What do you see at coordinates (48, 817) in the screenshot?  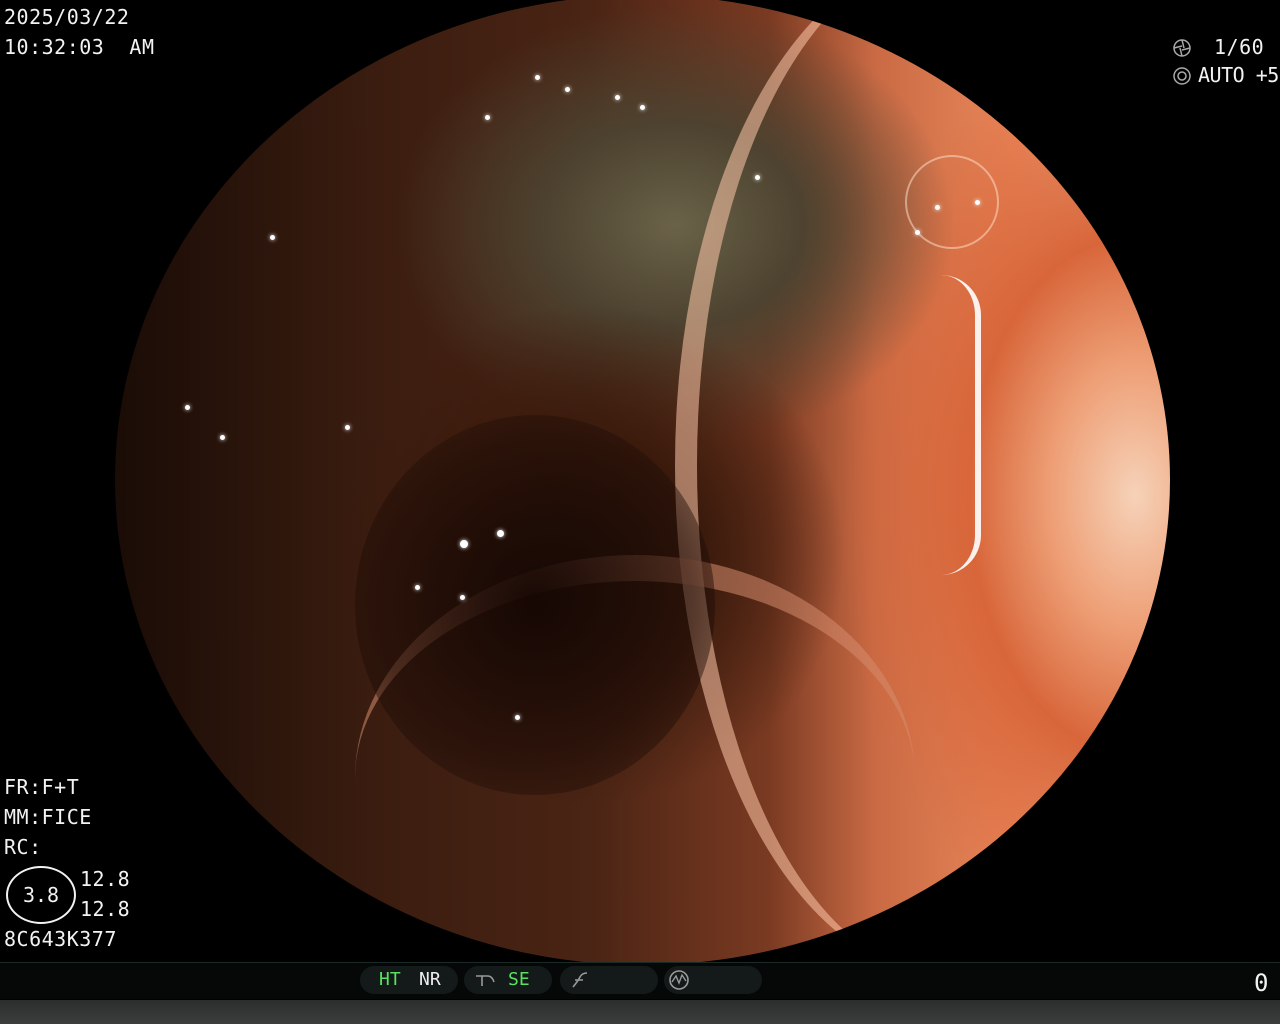 I see `mode-setting: MM:FICE` at bounding box center [48, 817].